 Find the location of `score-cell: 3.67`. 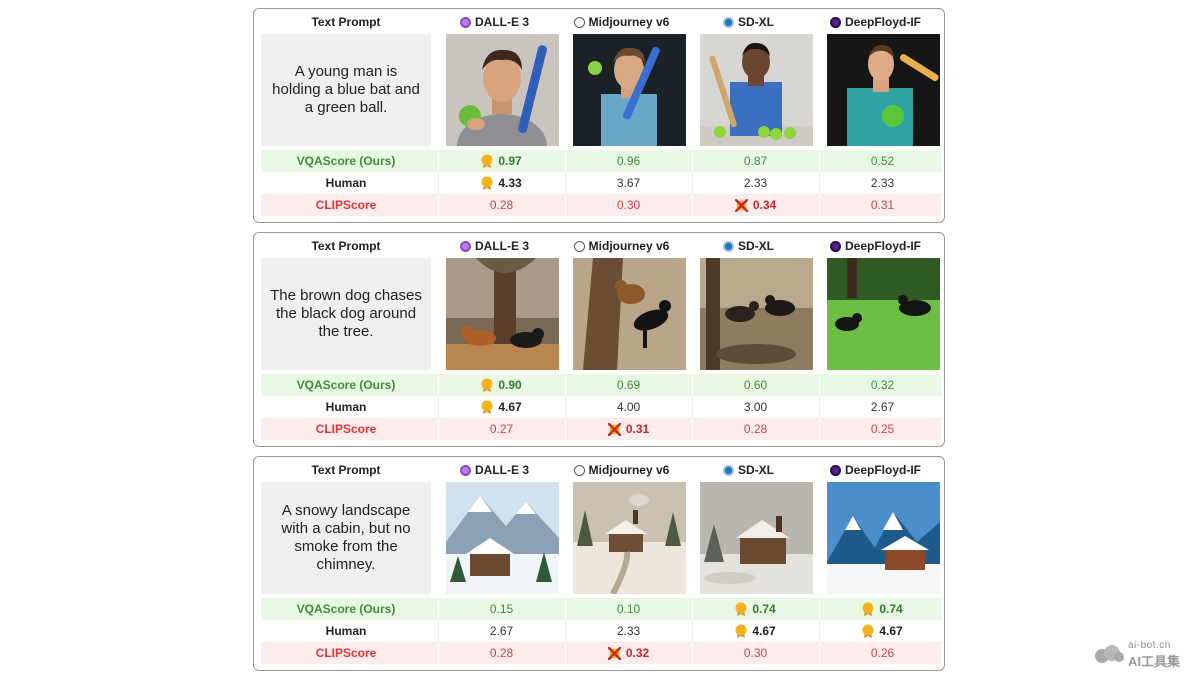

score-cell: 3.67 is located at coordinates (628, 183).